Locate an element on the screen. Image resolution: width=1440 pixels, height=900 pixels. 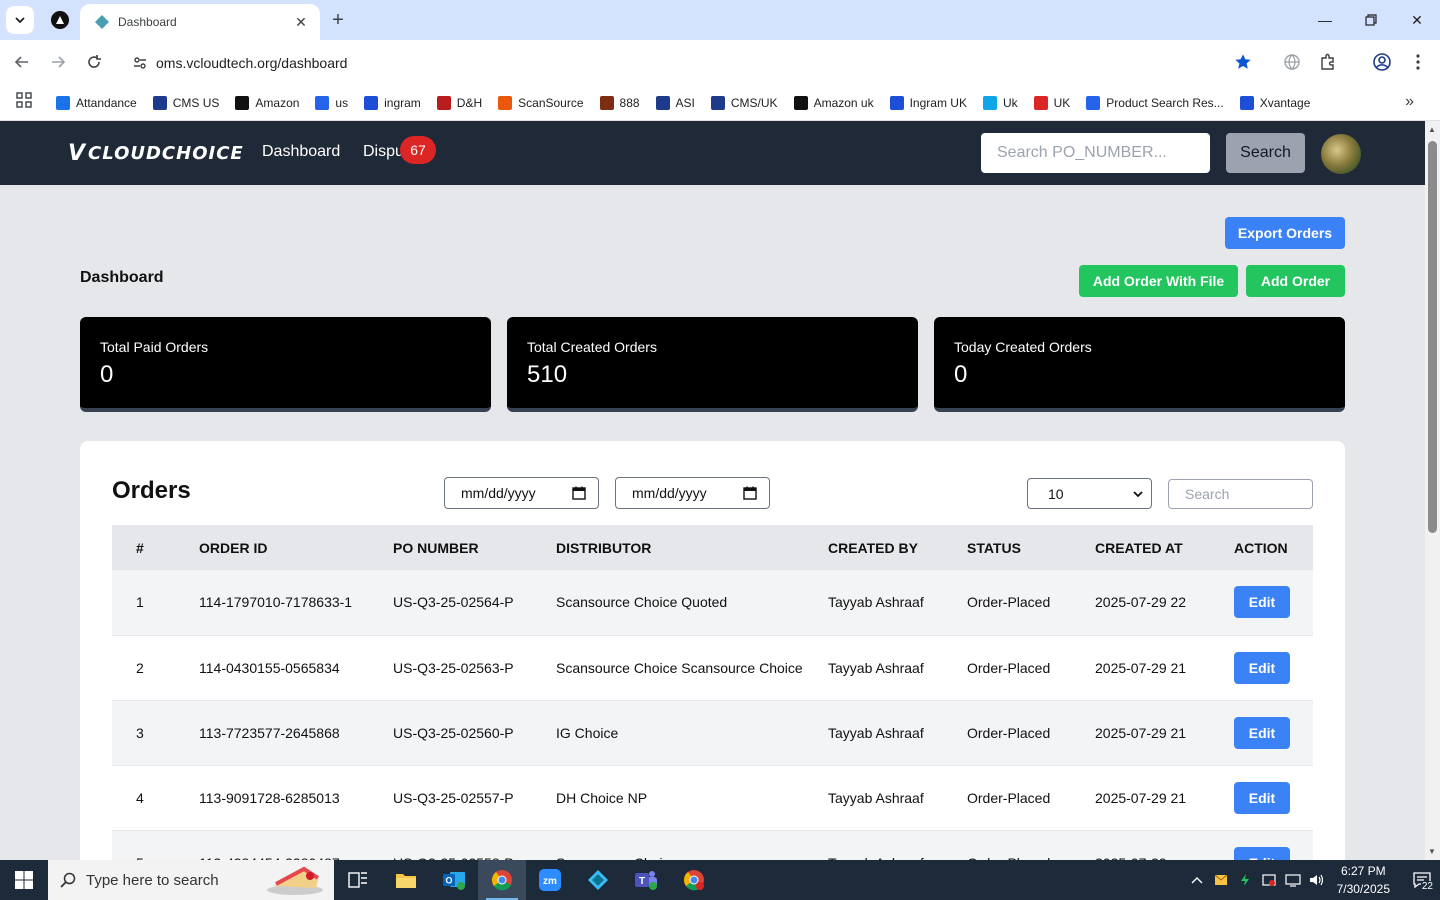
network-icon is located at coordinates (1293, 880).